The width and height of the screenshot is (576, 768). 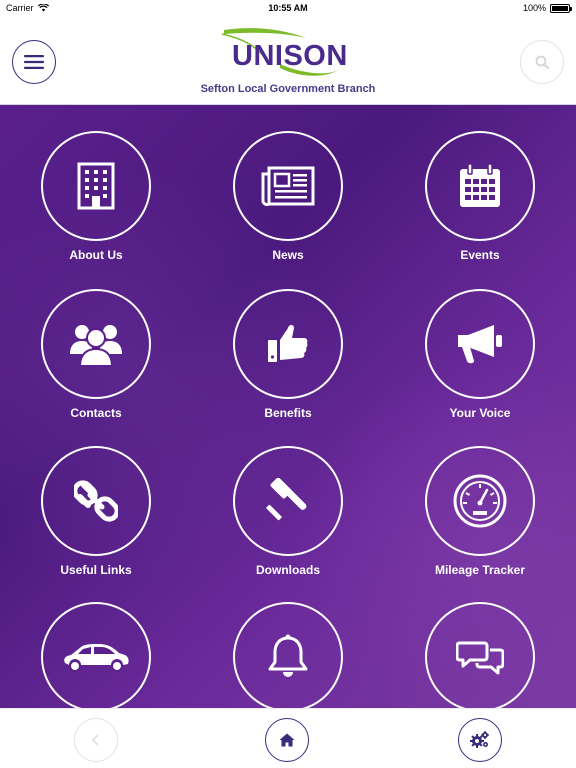 I want to click on status-time: 10:55 AM, so click(x=288, y=8).